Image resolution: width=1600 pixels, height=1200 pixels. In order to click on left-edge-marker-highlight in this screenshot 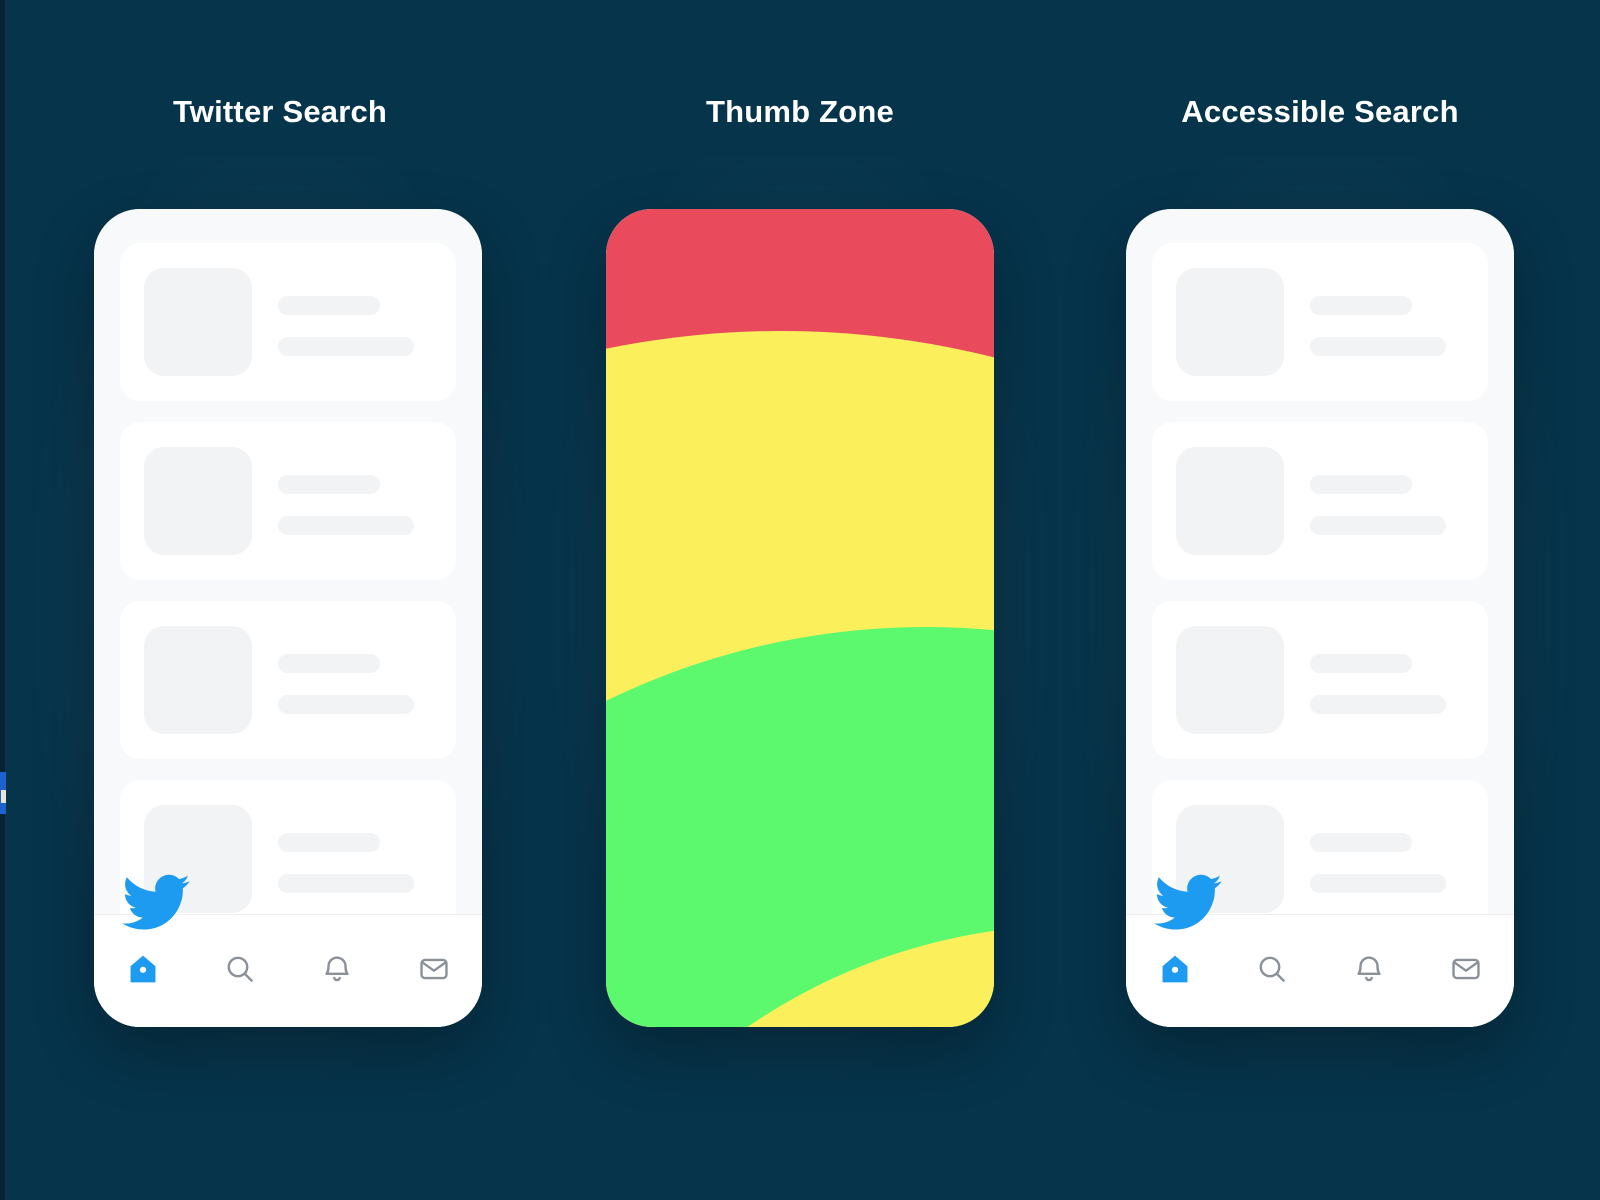, I will do `click(3, 796)`.